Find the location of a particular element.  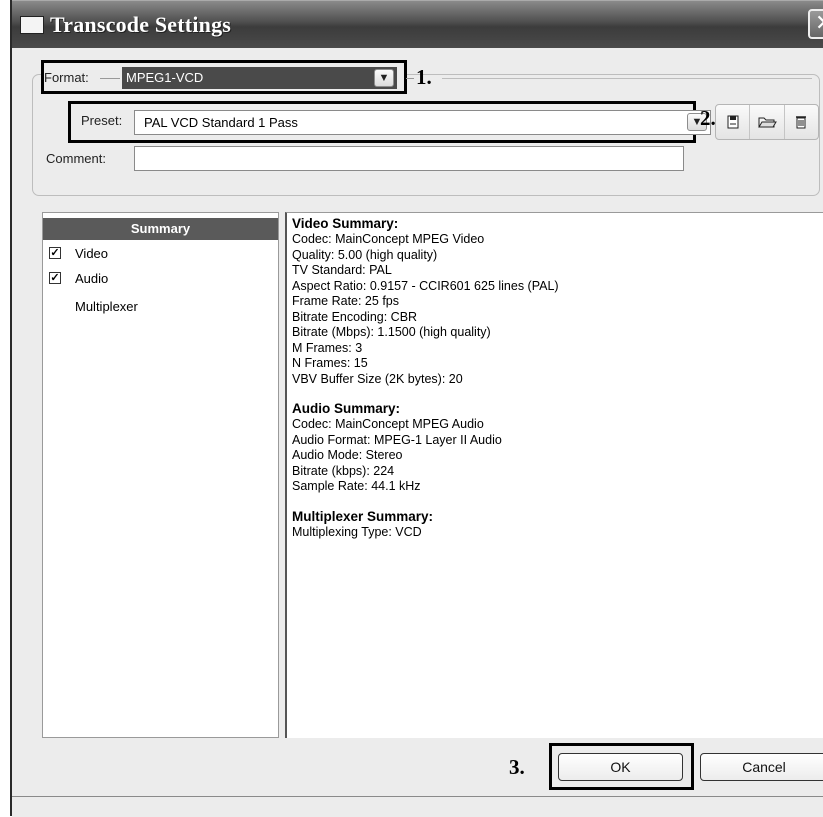

summary-line: Audio Format: MPEG-1 Layer II Audio is located at coordinates (397, 439).